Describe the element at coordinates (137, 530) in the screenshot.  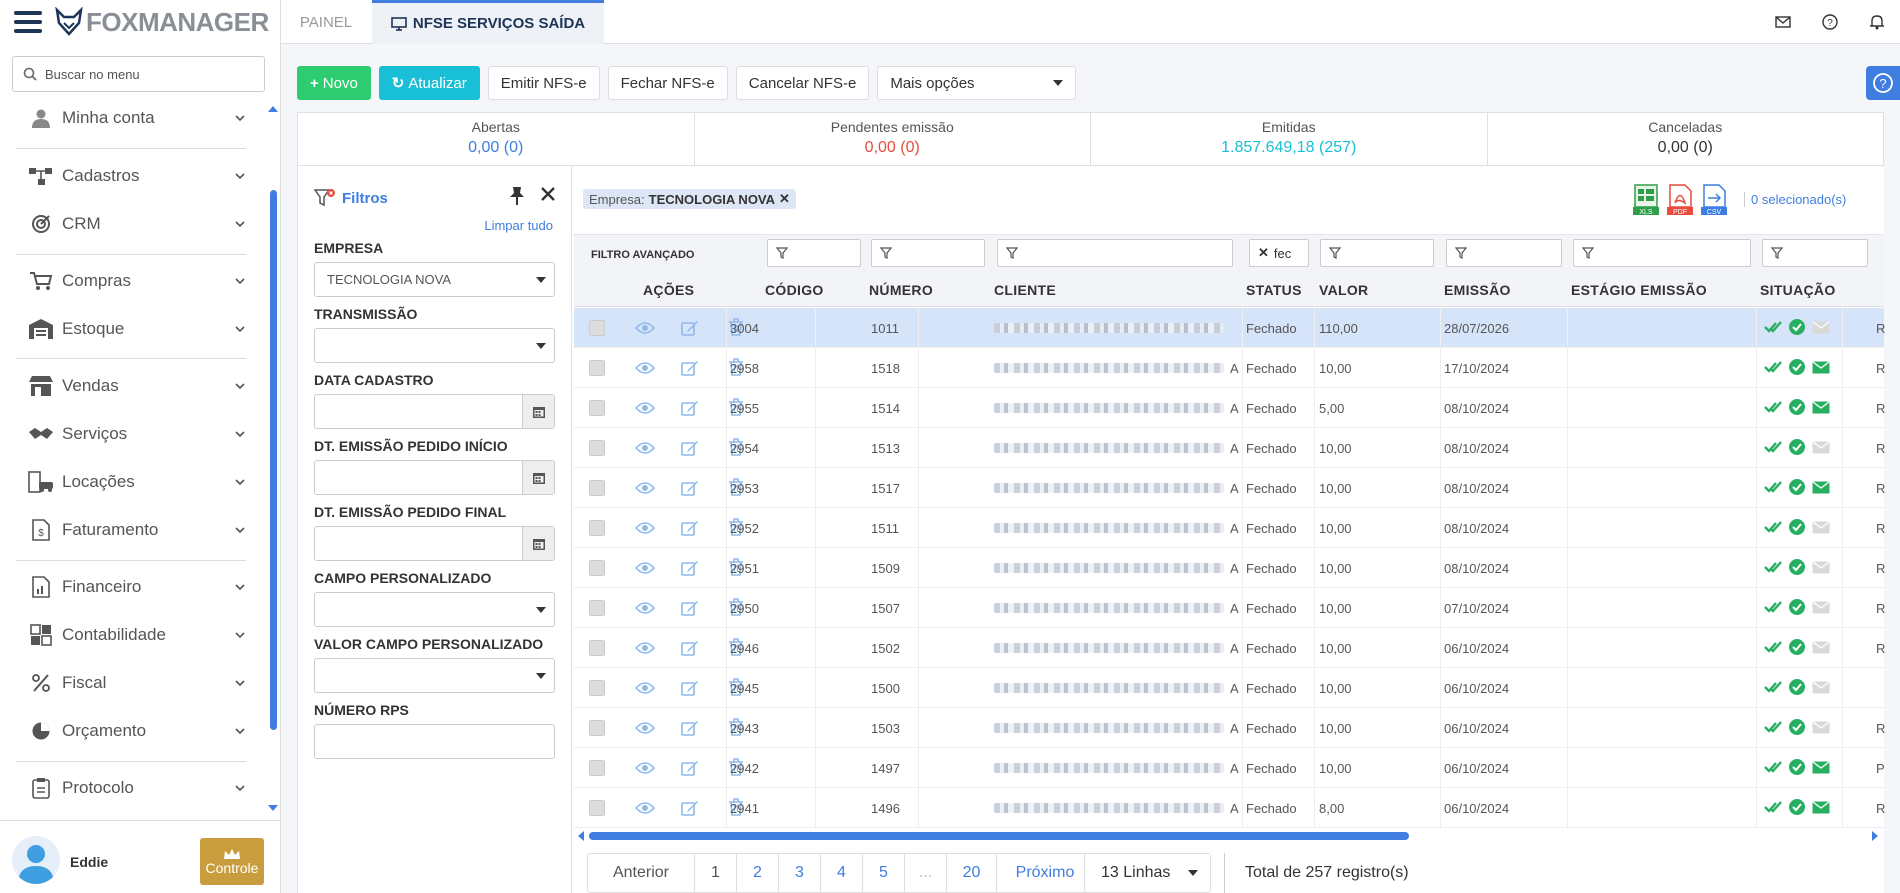
I see `sidebar-item-faturamento: $ Faturamento` at that location.